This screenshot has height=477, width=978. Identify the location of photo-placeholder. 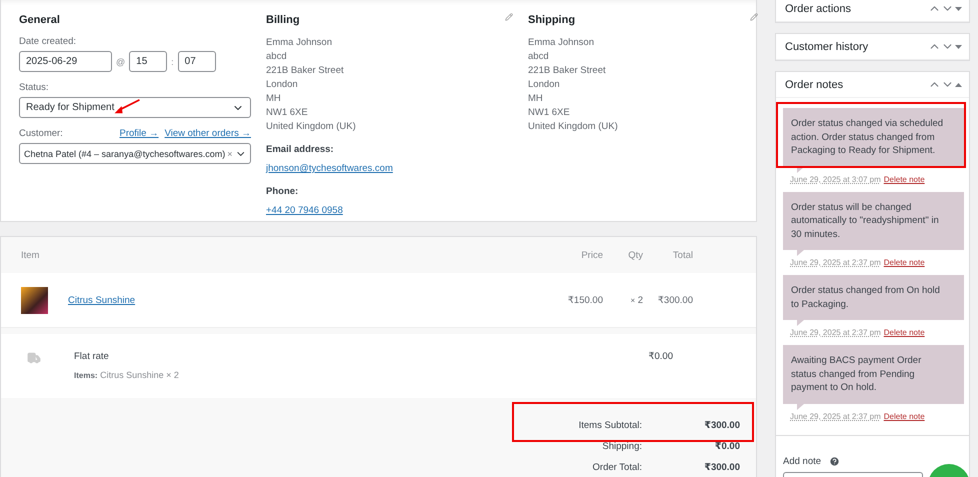
(34, 300).